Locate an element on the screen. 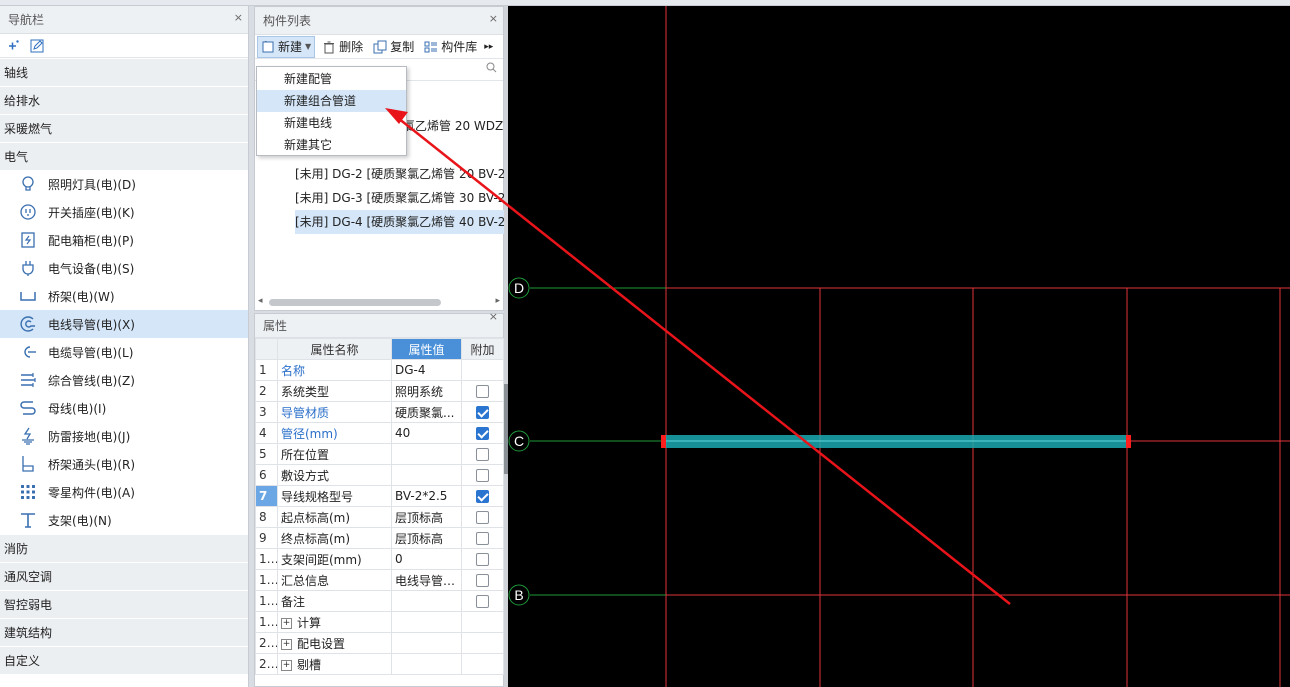  nav-item: 支架(电)(N) is located at coordinates (124, 520).